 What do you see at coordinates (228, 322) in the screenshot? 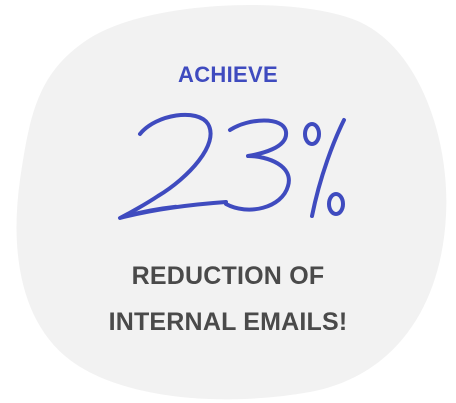
I see `stat-caption-line-2: INTERNAL EMAILS!` at bounding box center [228, 322].